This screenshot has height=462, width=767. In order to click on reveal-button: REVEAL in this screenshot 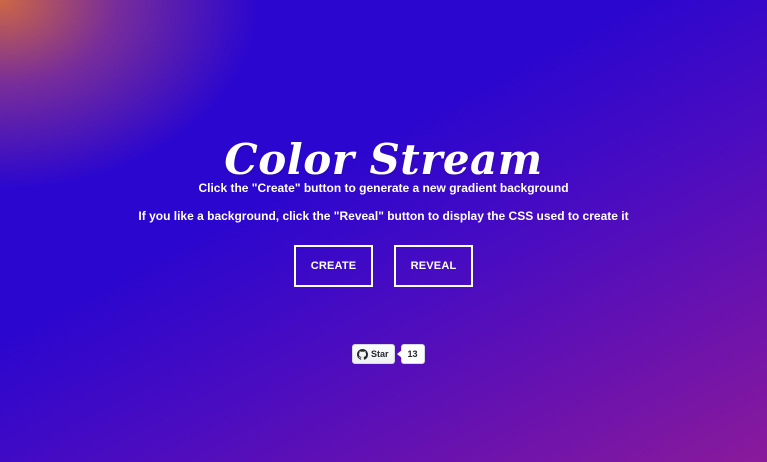, I will do `click(433, 266)`.